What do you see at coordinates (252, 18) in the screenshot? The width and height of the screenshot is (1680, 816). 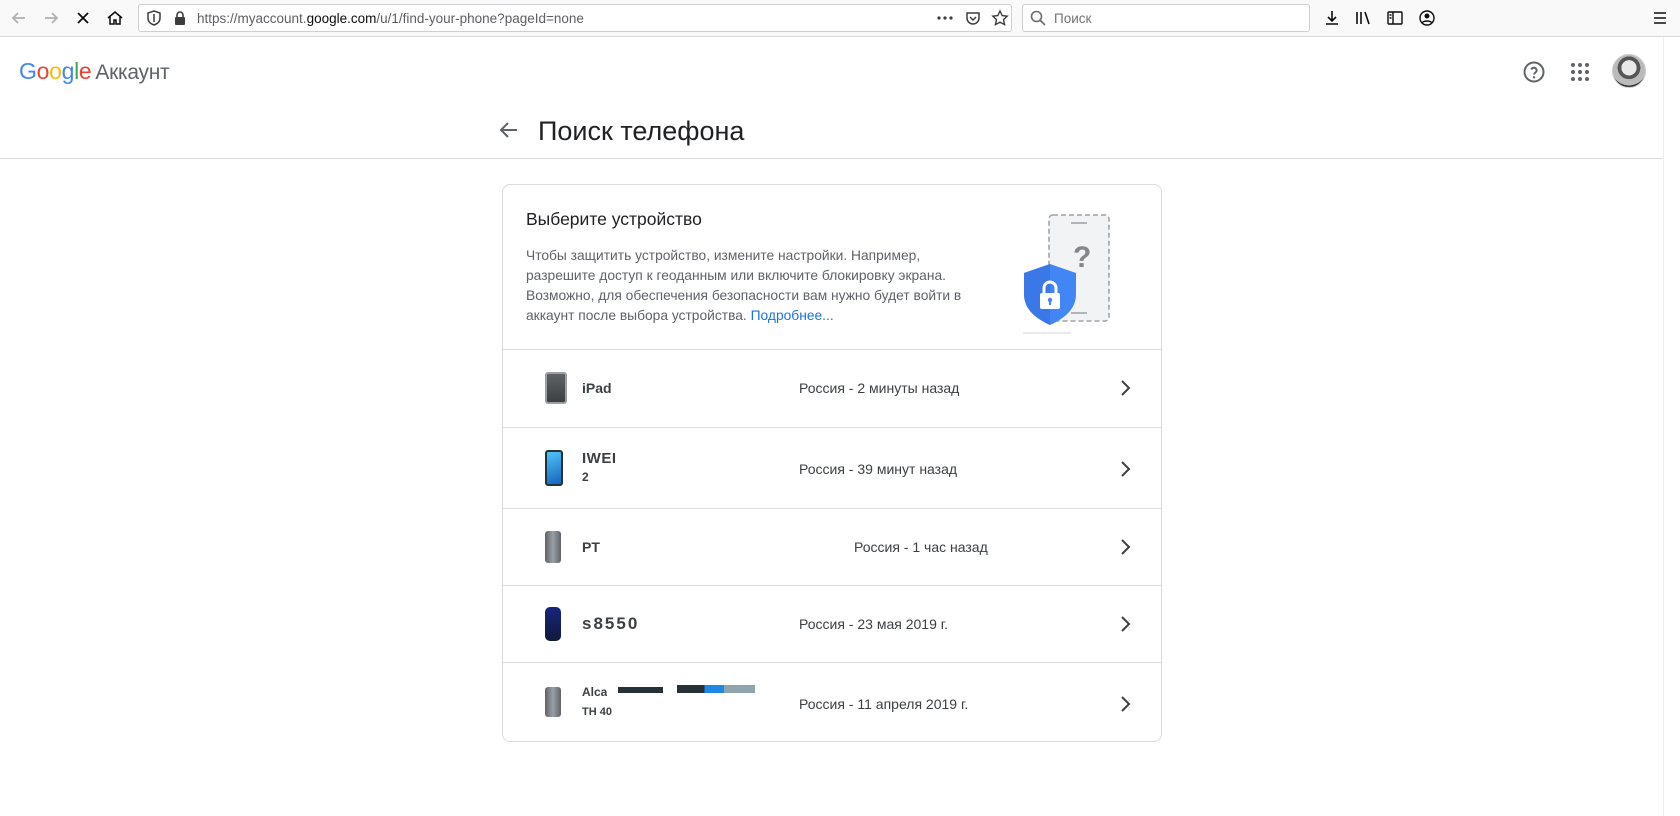 I see `url-prefix: https://myaccount.` at bounding box center [252, 18].